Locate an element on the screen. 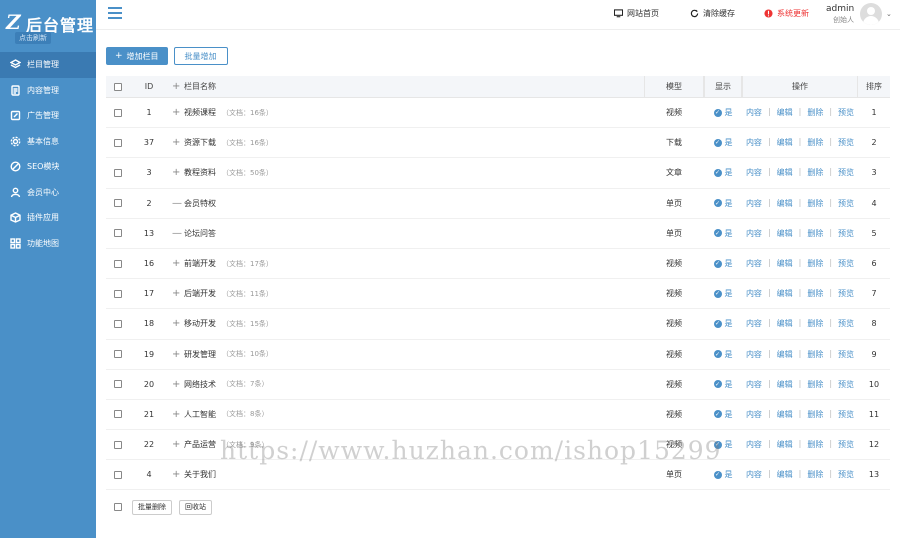  select-all-checkbox-cell is located at coordinates (118, 86).